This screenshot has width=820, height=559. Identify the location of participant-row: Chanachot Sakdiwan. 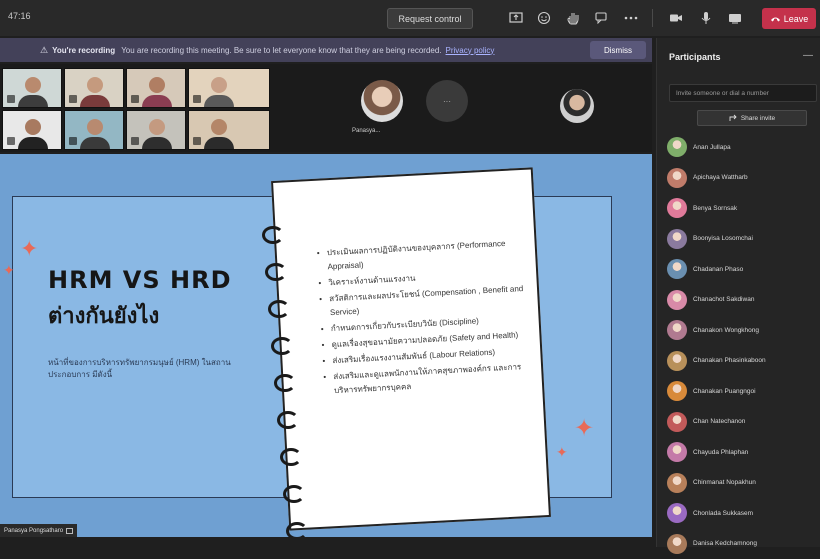
(738, 300).